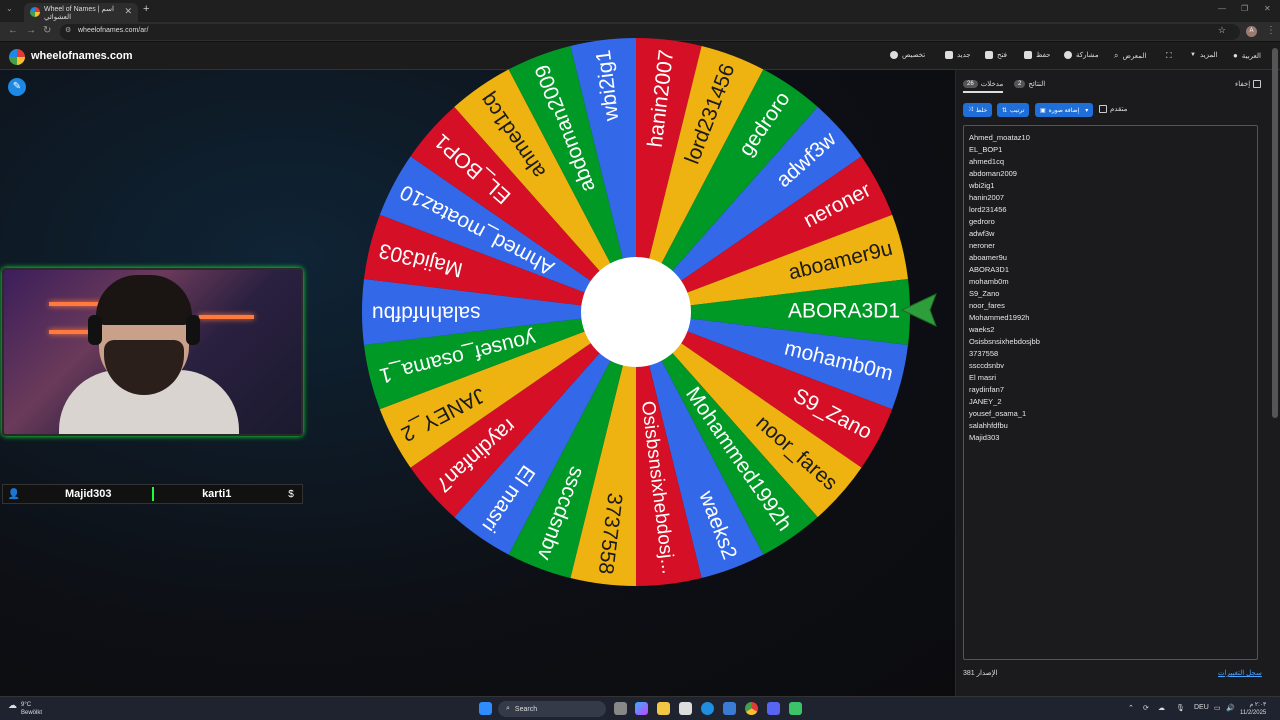  Describe the element at coordinates (1244, 8) in the screenshot. I see `maximize-icon: ❐` at that location.